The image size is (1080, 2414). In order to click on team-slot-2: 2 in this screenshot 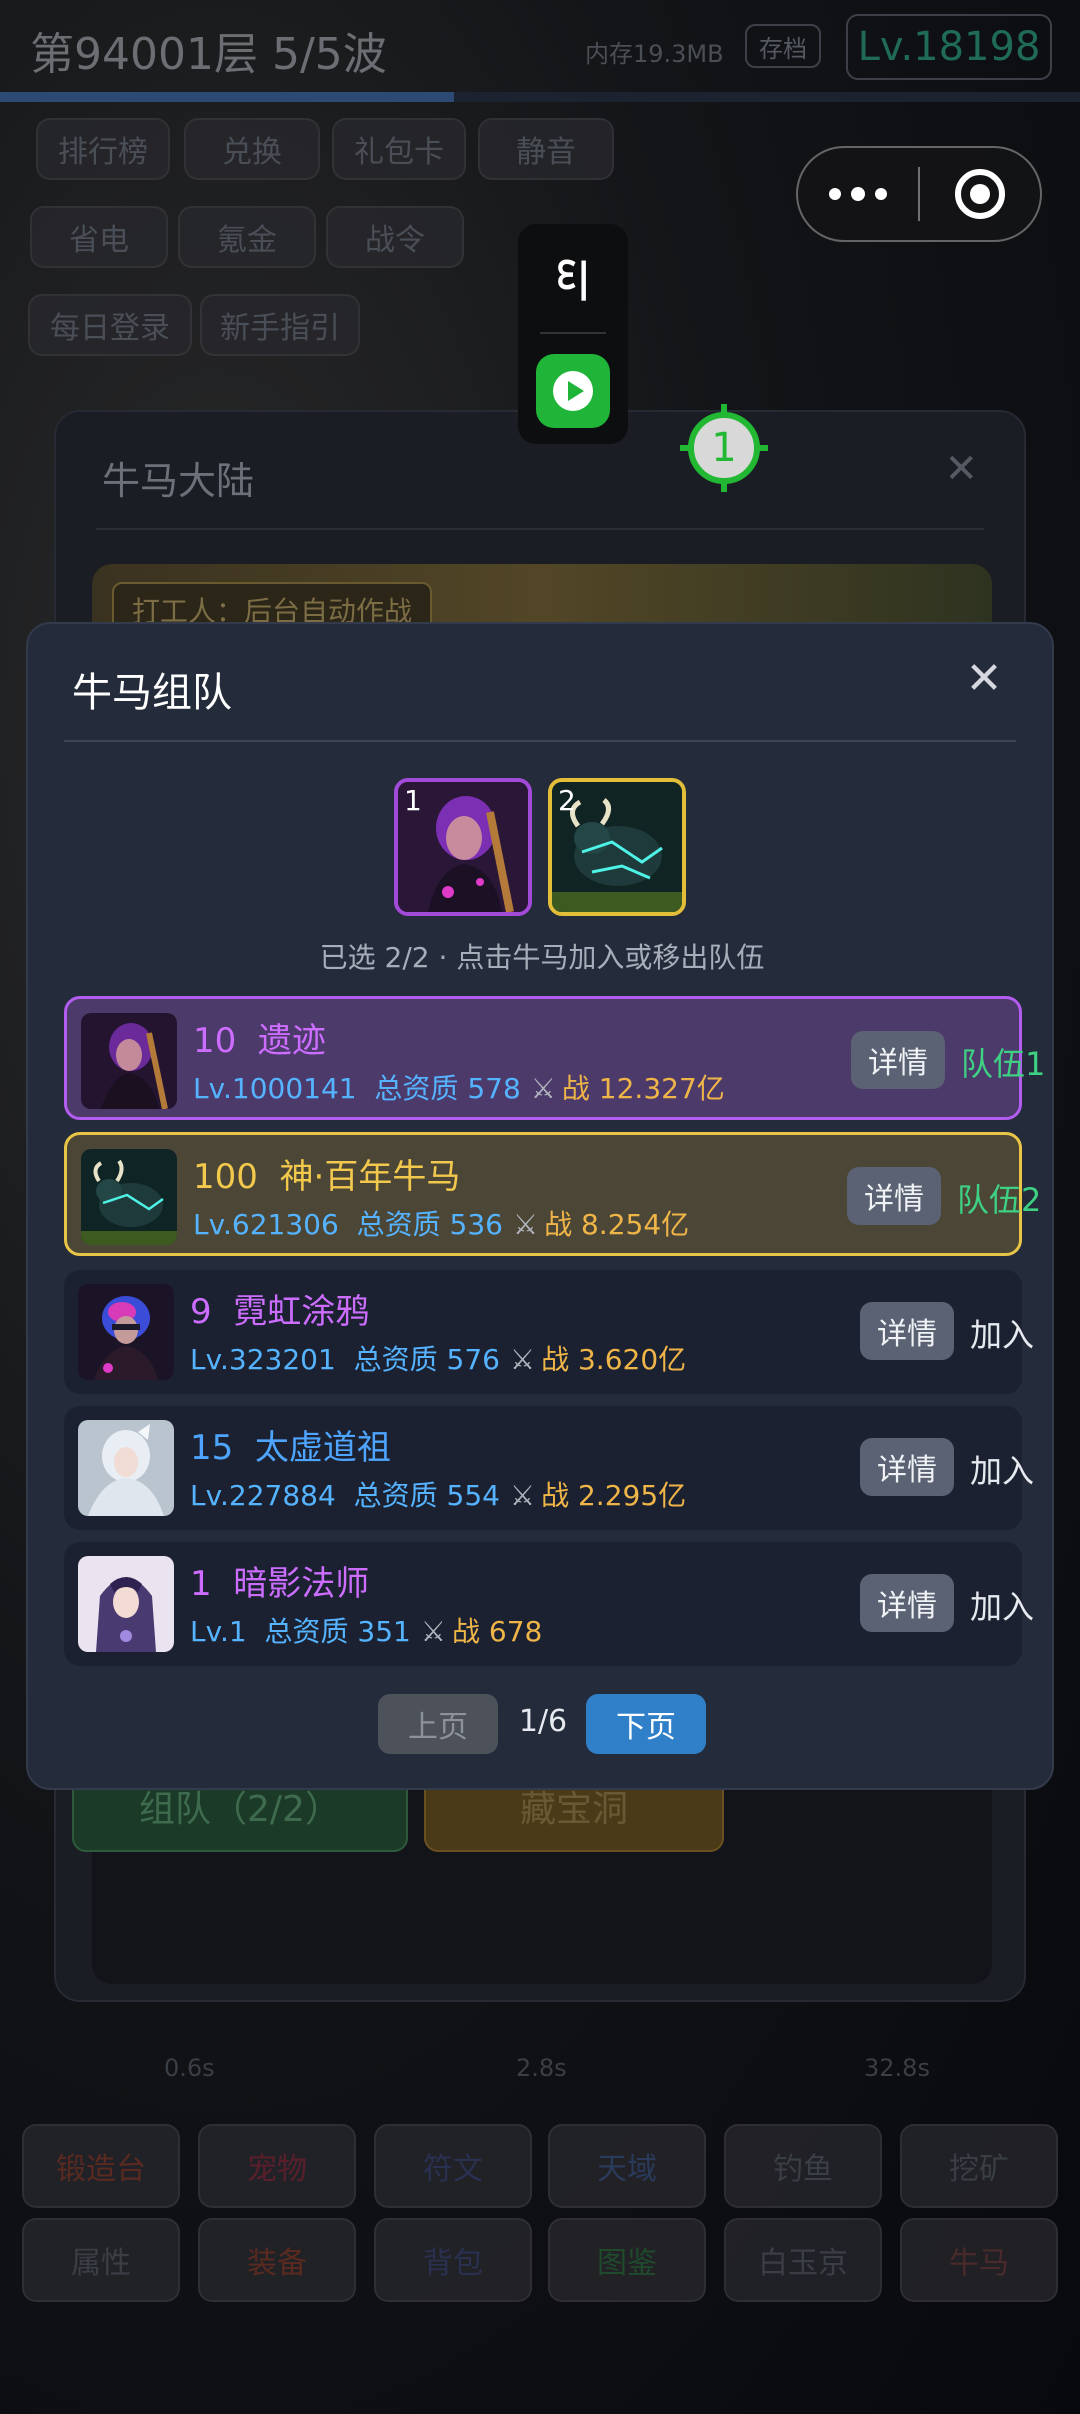, I will do `click(617, 847)`.